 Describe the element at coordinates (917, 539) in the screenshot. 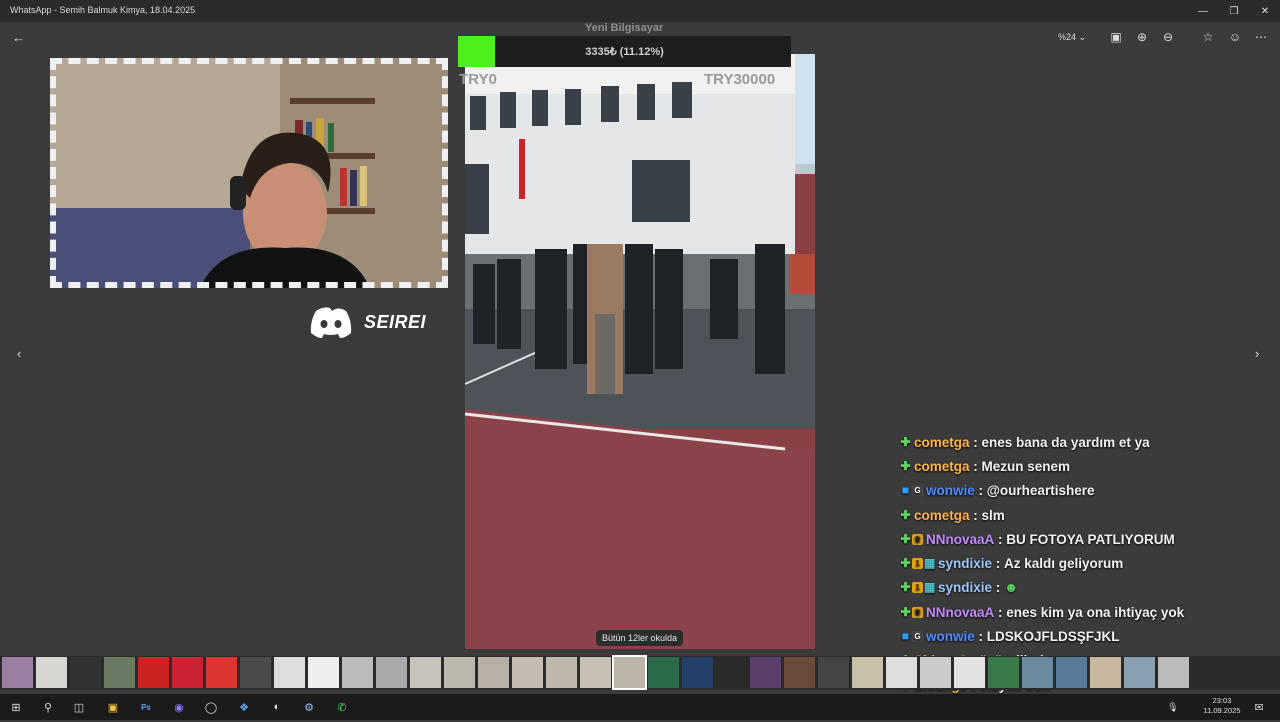

I see `crown-badge-icon: ♛` at that location.